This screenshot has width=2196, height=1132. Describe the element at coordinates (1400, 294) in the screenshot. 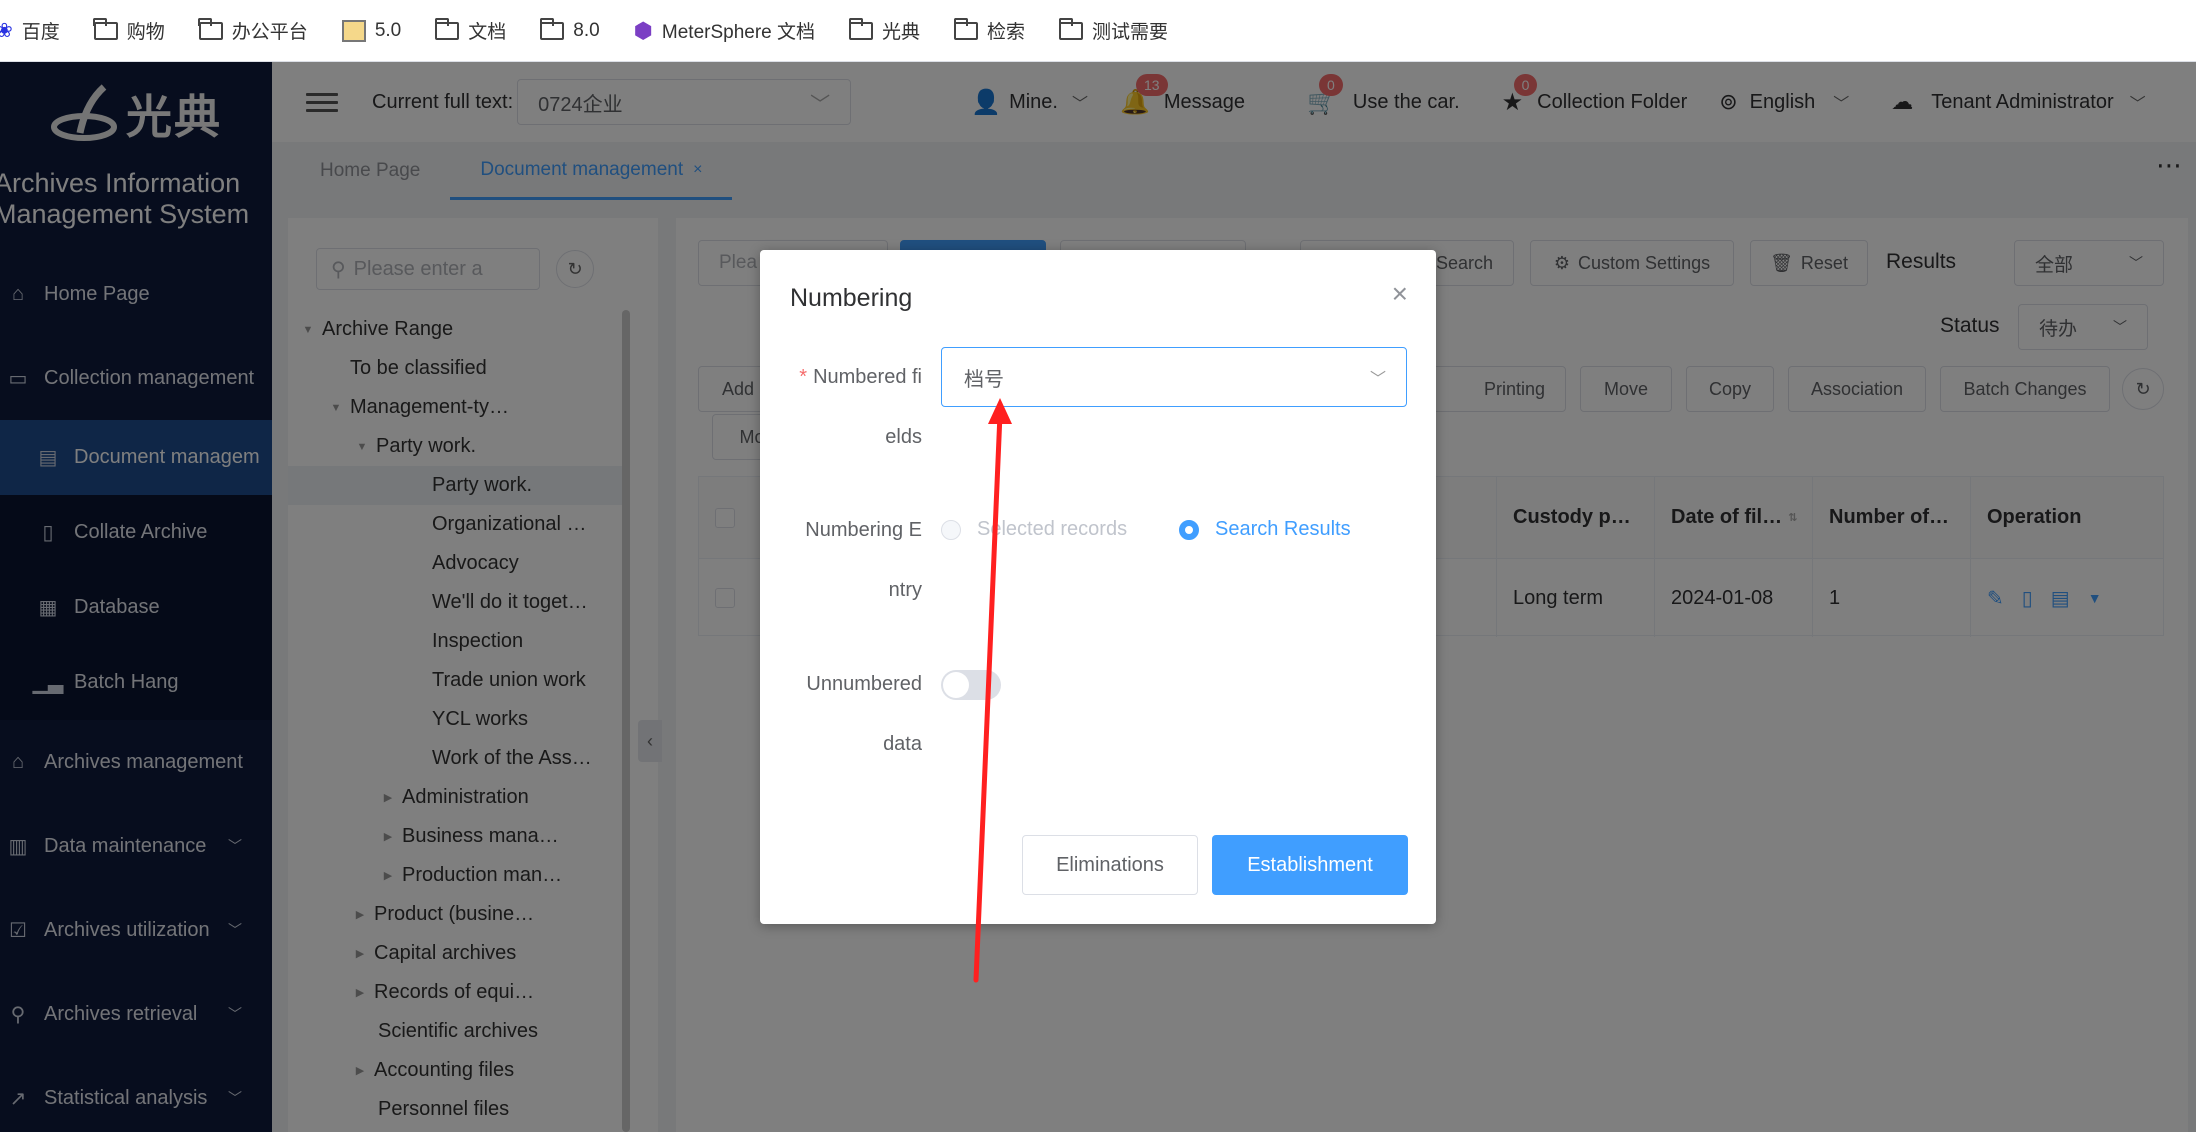

I see `close-icon: ×` at that location.